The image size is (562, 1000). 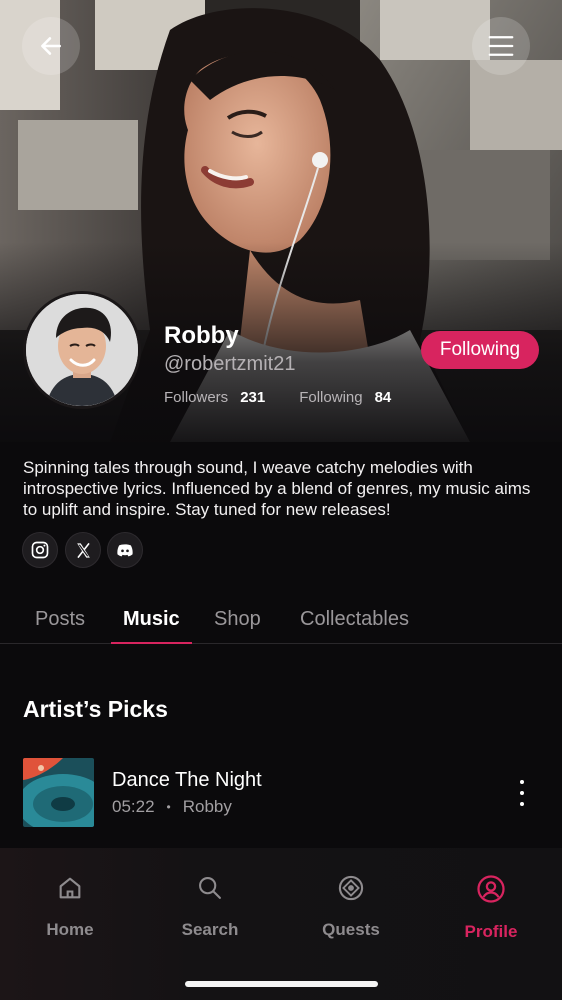 What do you see at coordinates (133, 806) in the screenshot?
I see `track-duration: 05:22` at bounding box center [133, 806].